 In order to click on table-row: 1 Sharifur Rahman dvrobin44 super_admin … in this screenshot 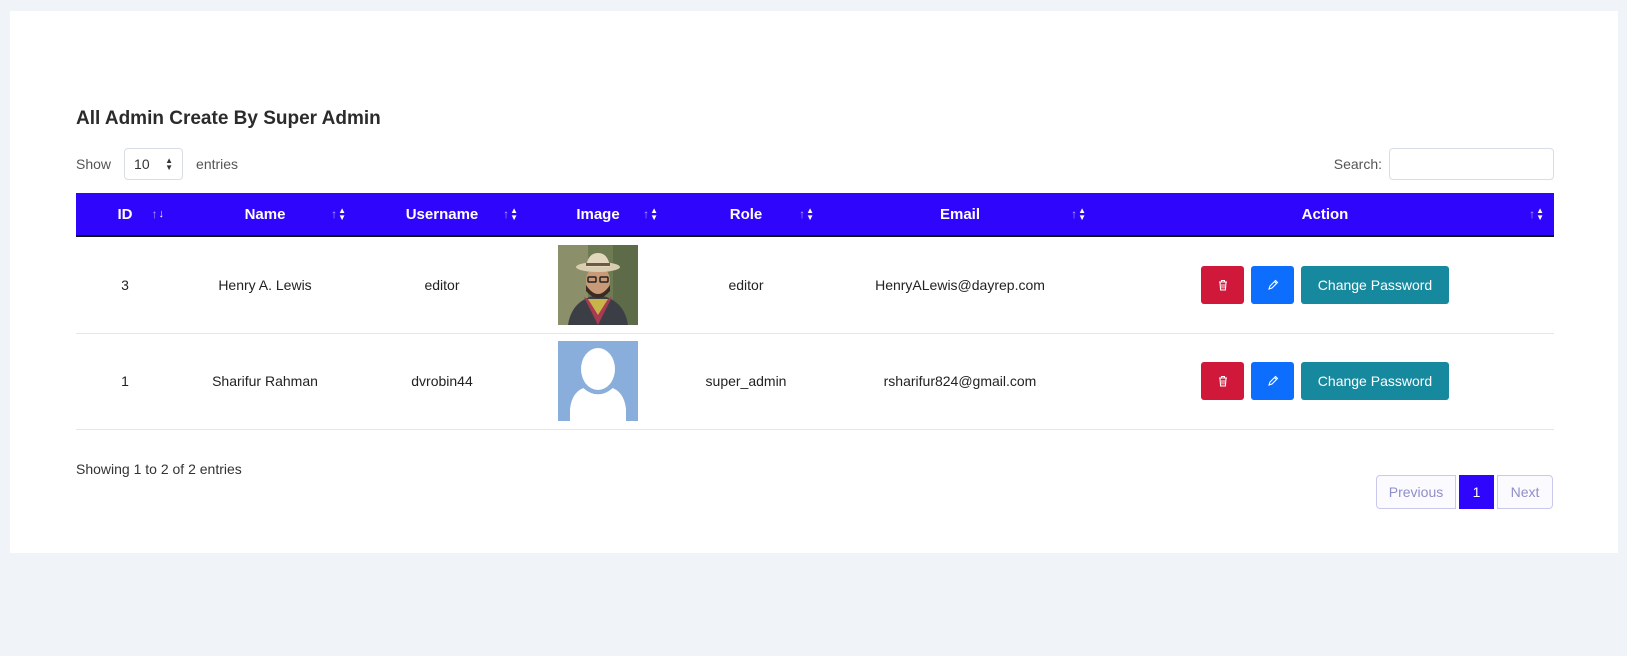, I will do `click(815, 381)`.